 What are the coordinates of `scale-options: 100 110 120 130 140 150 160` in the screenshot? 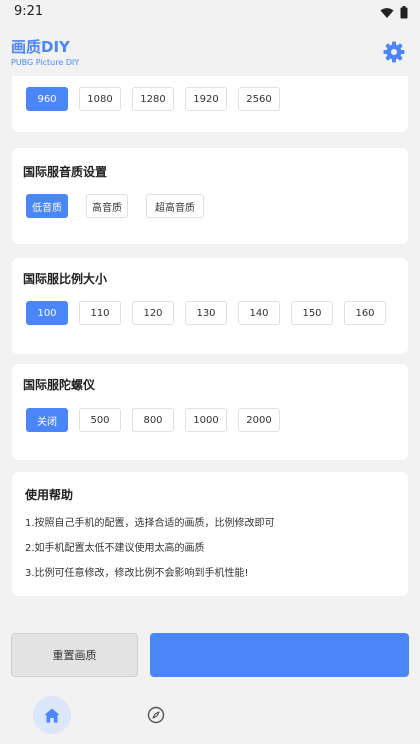 It's located at (206, 313).